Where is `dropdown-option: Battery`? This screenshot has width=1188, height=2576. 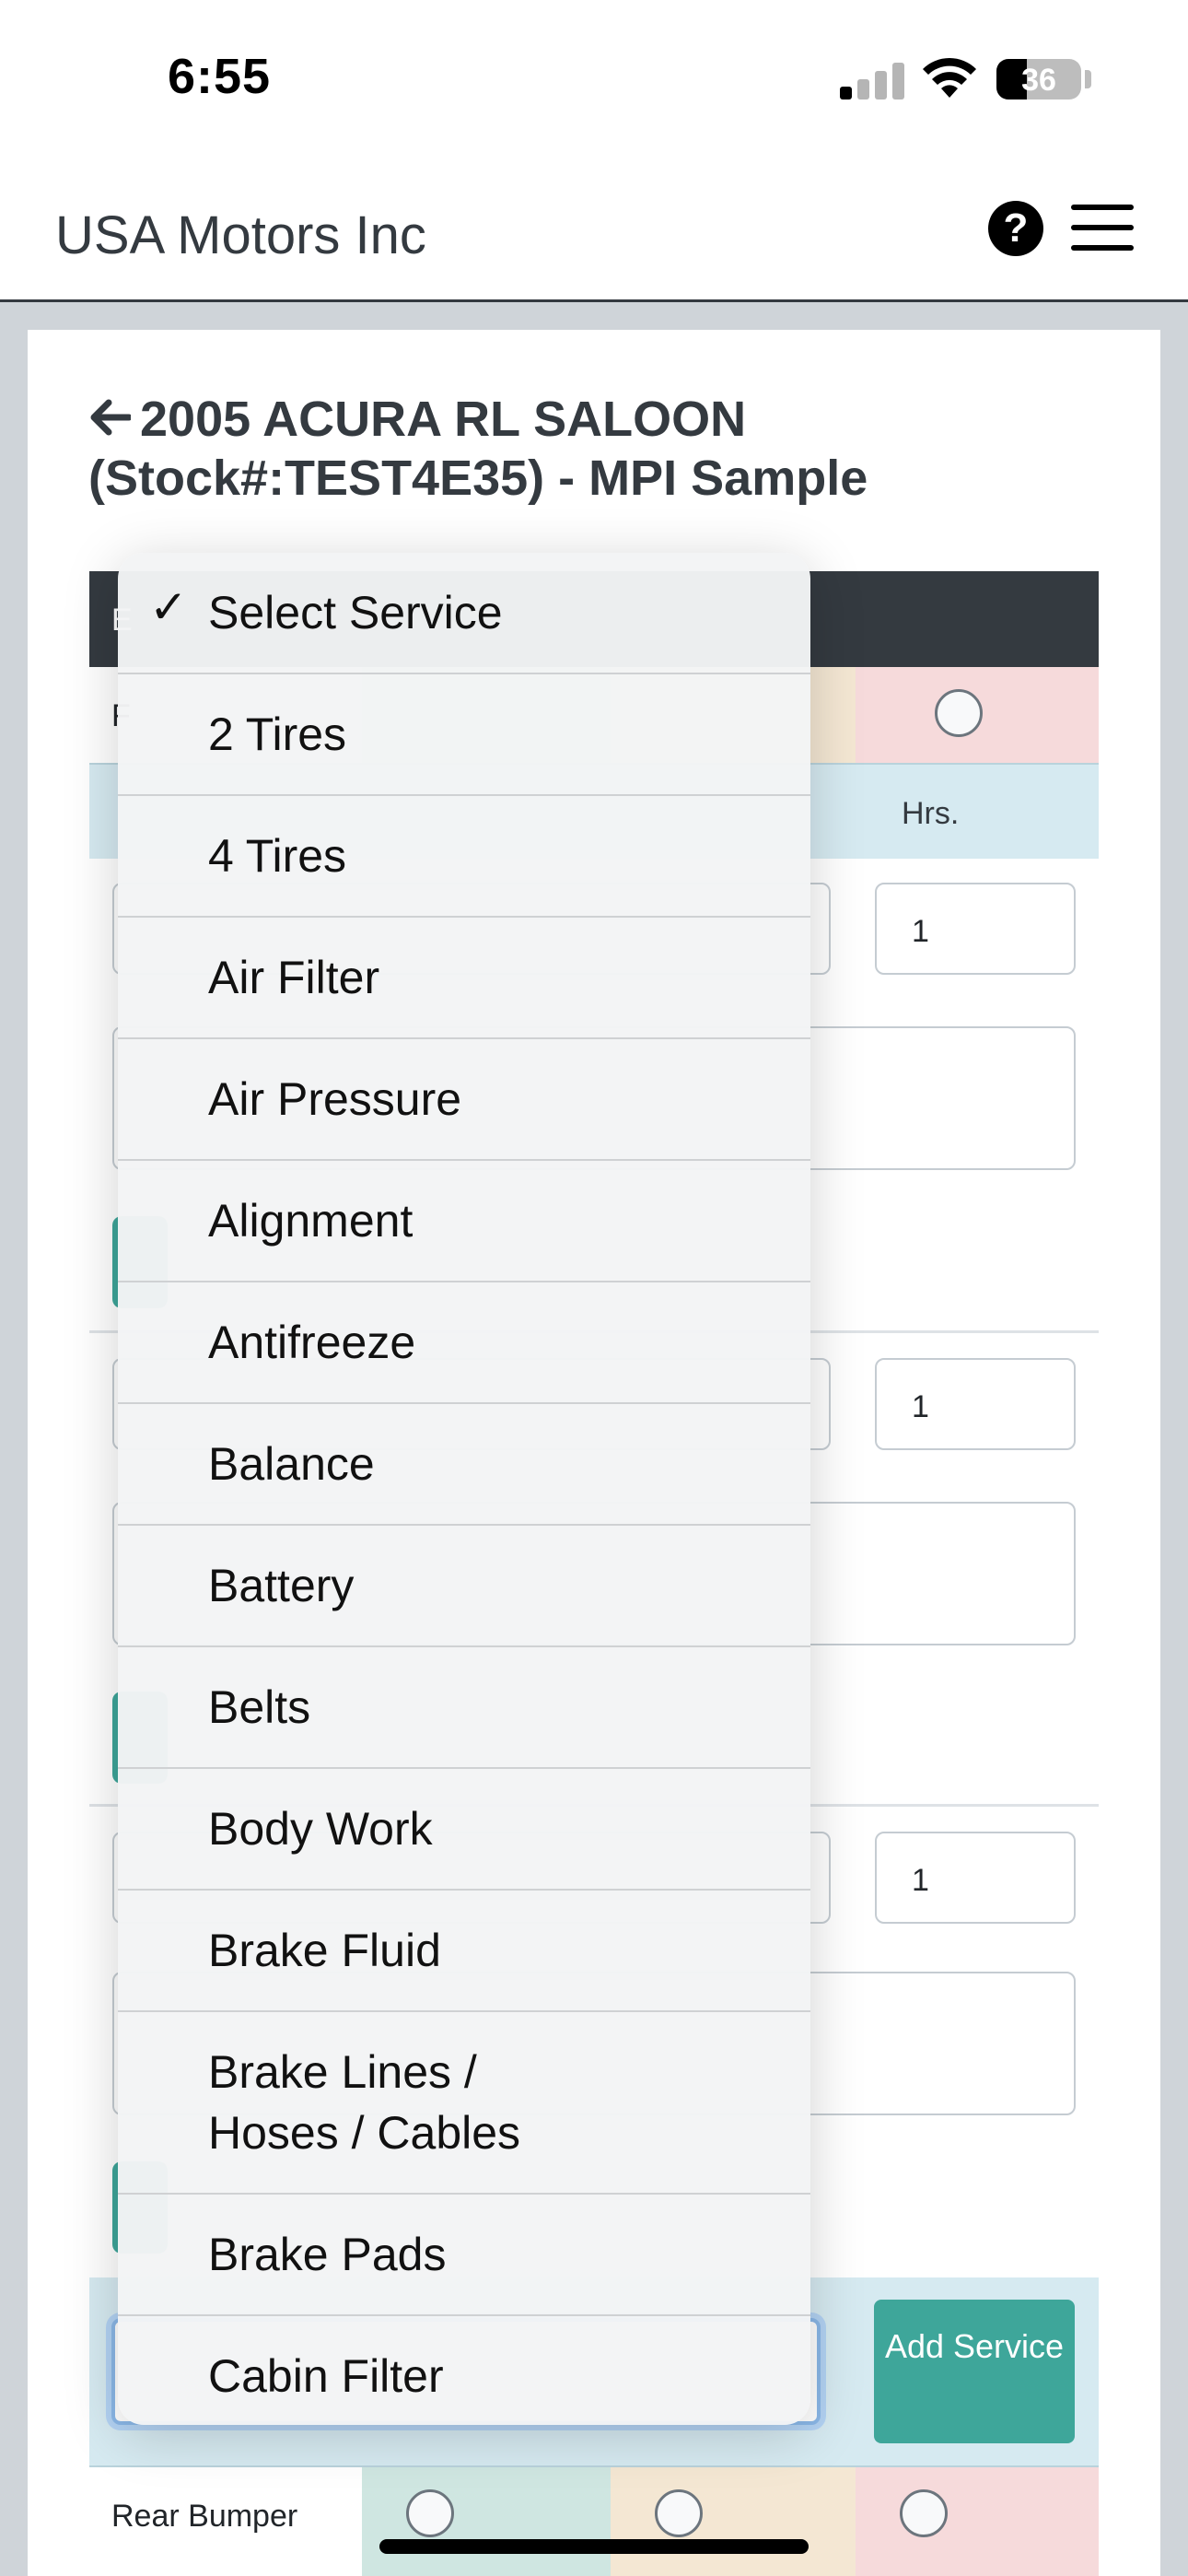
dropdown-option: Battery is located at coordinates (464, 1586).